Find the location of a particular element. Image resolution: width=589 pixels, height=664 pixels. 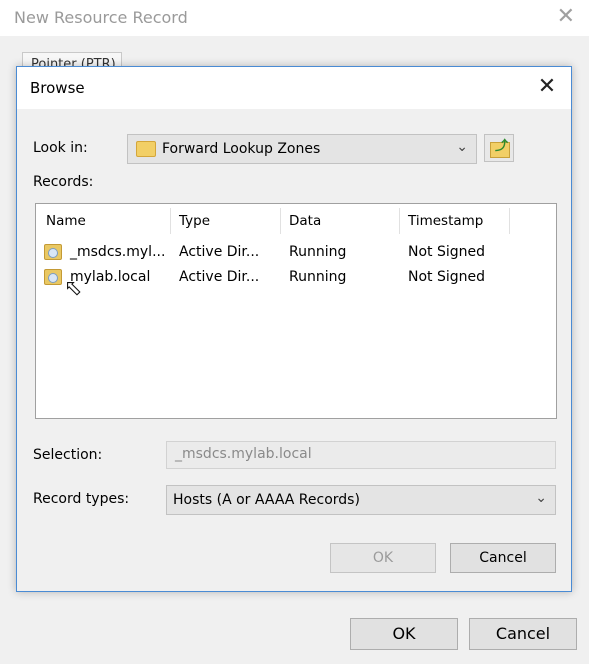

folder-icon is located at coordinates (146, 149).